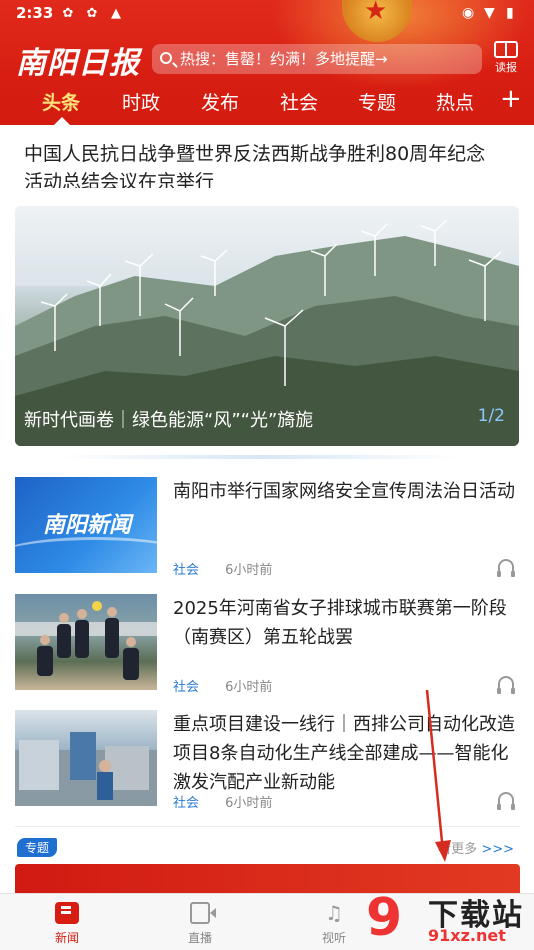  What do you see at coordinates (511, 99) in the screenshot?
I see `add-channel-icon: +` at bounding box center [511, 99].